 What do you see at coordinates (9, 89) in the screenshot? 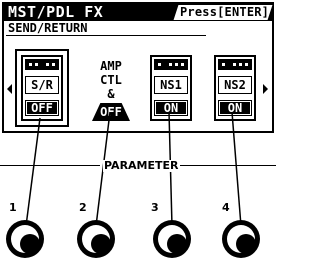
I see `triangle-left-icon` at bounding box center [9, 89].